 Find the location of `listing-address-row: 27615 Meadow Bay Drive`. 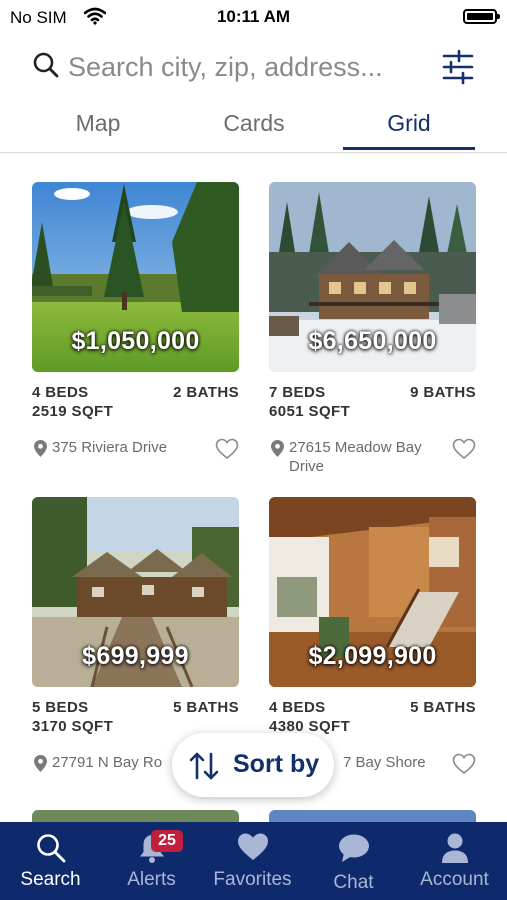

listing-address-row: 27615 Meadow Bay Drive is located at coordinates (372, 458).